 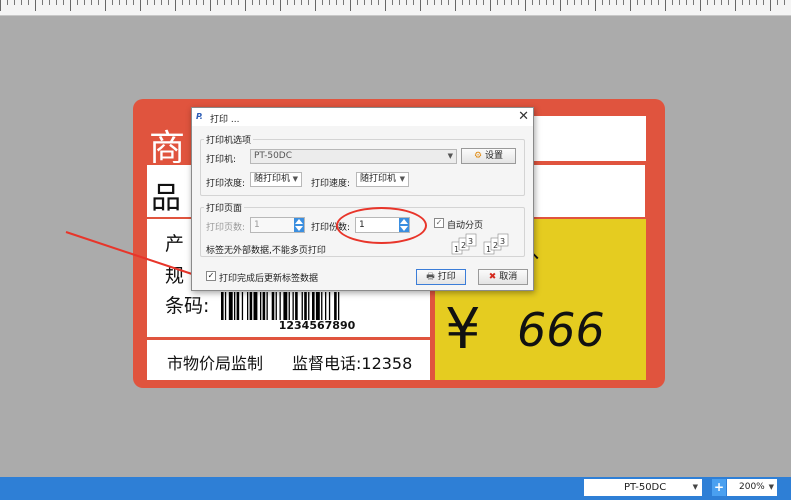 What do you see at coordinates (381, 225) in the screenshot?
I see `copies-highlight-ellipse` at bounding box center [381, 225].